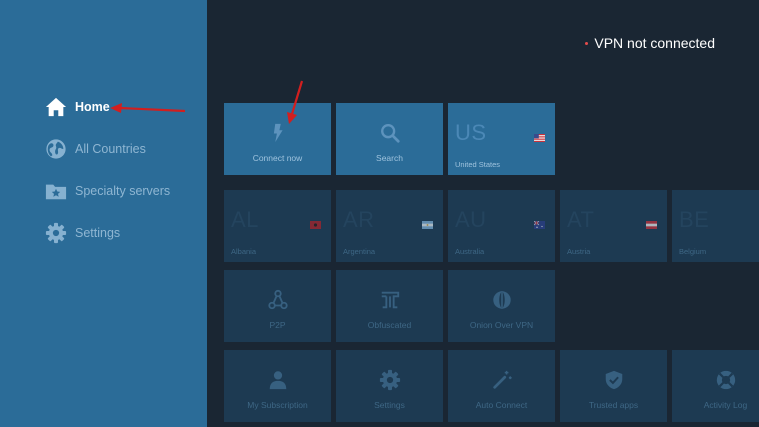 The image size is (759, 427). What do you see at coordinates (613, 380) in the screenshot?
I see `shield-check-icon` at bounding box center [613, 380].